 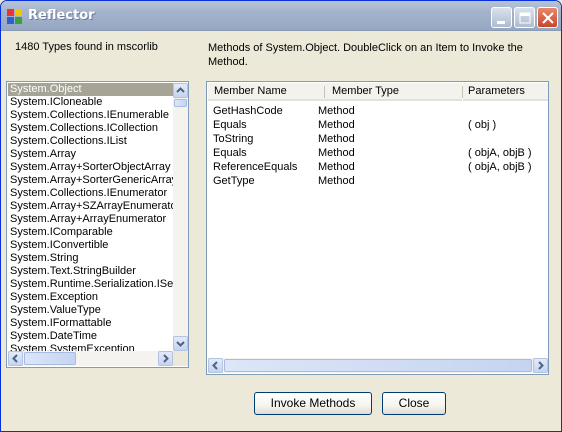 I want to click on type-list-item: System.Array+SorterObjectArray, so click(x=90, y=167).